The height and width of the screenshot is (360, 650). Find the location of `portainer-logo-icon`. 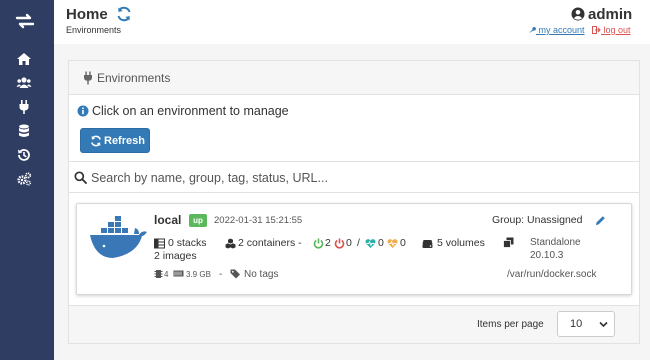

portainer-logo-icon is located at coordinates (25, 21).